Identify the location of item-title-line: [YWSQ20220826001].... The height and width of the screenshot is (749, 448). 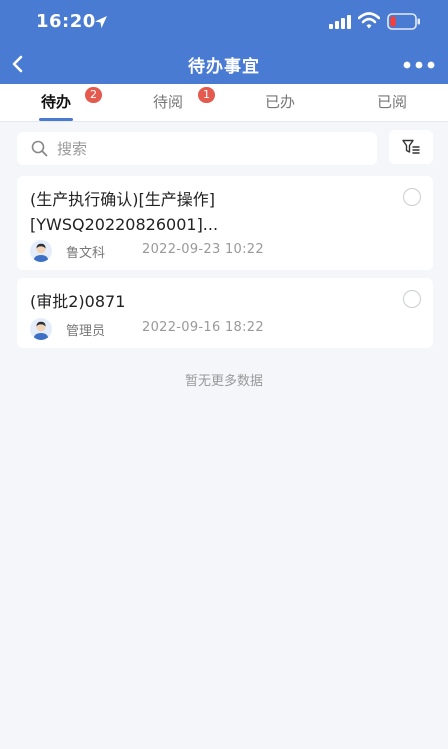
(124, 224).